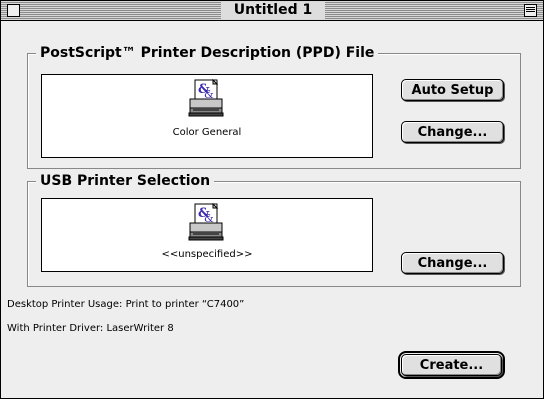 The width and height of the screenshot is (544, 399). I want to click on auto-setup-button: Auto Setup, so click(452, 90).